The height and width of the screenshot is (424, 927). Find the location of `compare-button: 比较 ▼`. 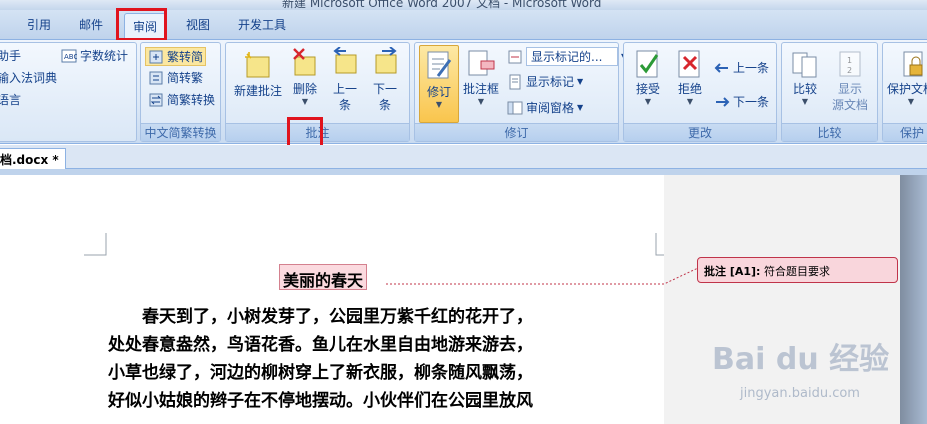

compare-button: 比较 ▼ is located at coordinates (805, 78).